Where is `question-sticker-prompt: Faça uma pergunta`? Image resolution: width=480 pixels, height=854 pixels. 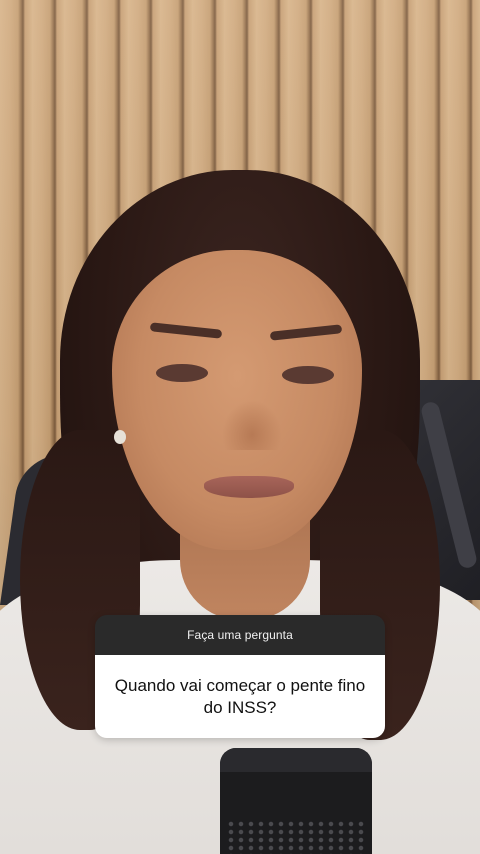
question-sticker-prompt: Faça uma pergunta is located at coordinates (240, 635).